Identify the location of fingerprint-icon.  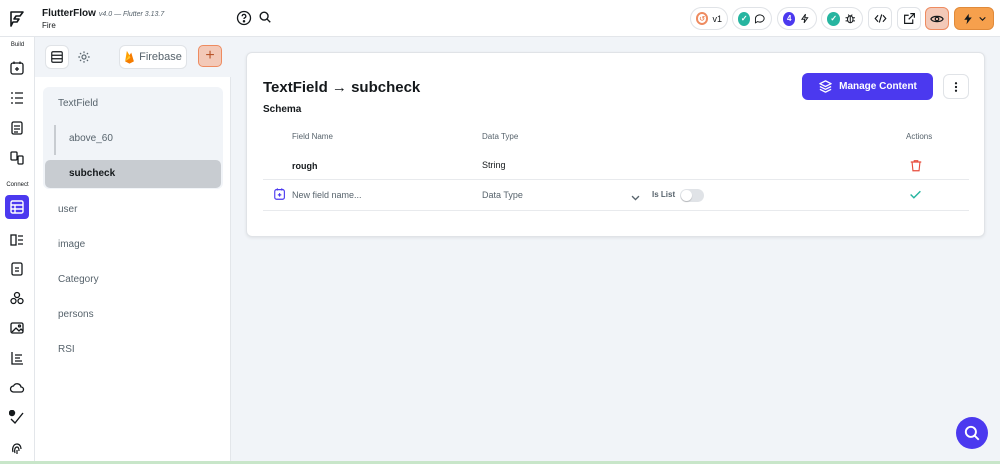
(17, 448).